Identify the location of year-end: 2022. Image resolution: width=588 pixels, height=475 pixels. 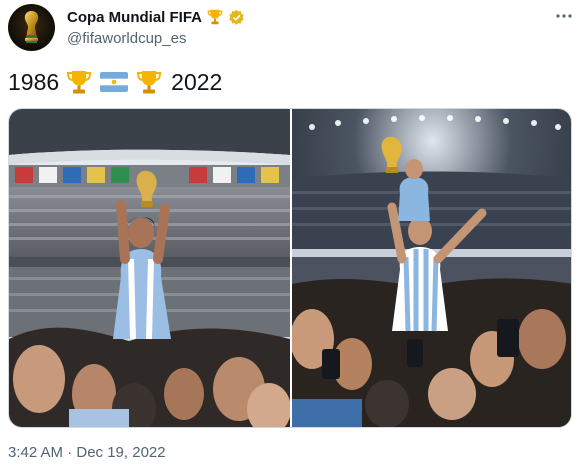
(197, 81).